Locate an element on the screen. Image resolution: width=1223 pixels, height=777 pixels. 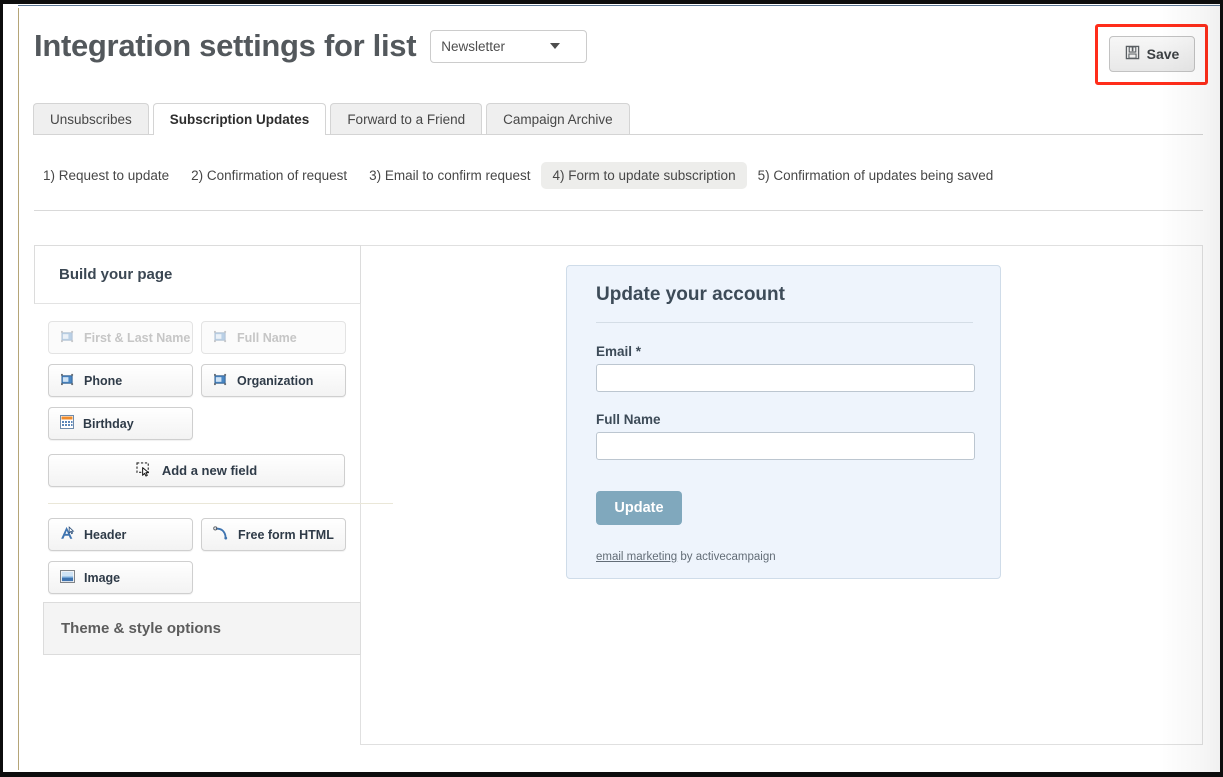
add-field-cursor-icon is located at coordinates (144, 470).